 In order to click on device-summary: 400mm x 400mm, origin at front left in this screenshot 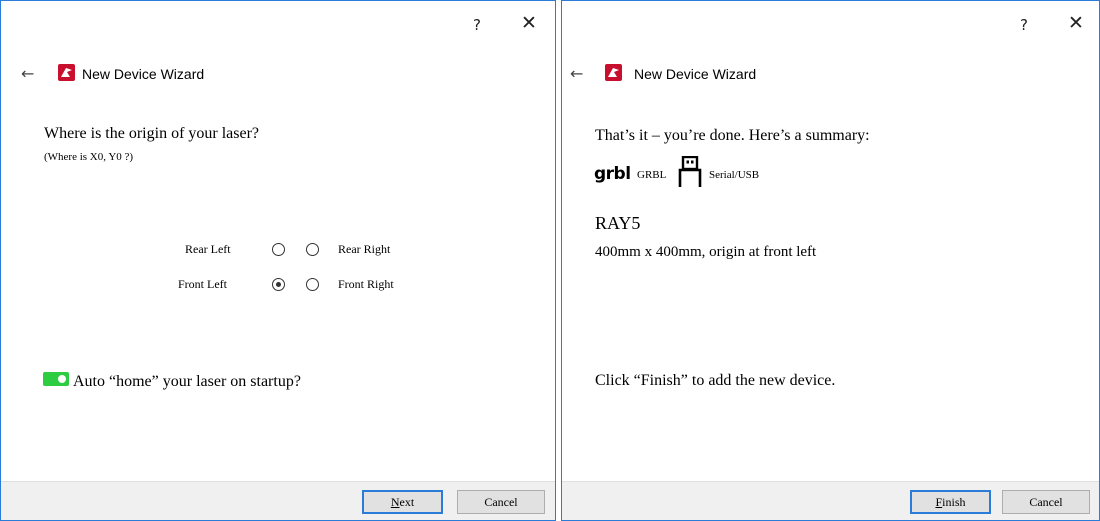, I will do `click(706, 252)`.